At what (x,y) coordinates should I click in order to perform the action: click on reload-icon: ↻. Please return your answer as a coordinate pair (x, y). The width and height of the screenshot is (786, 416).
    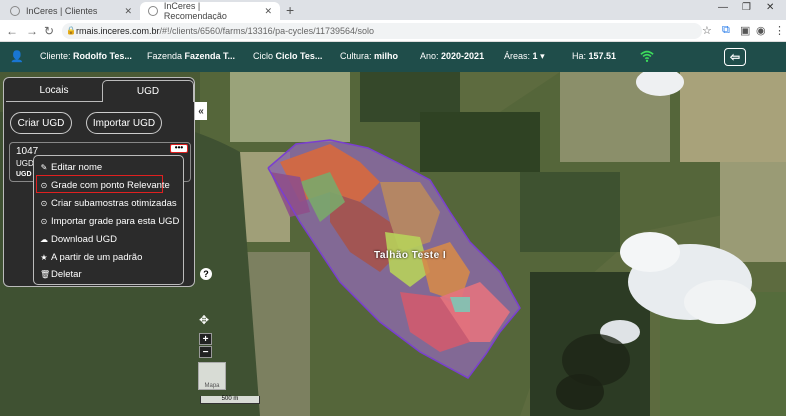
    Looking at the image, I should click on (49, 31).